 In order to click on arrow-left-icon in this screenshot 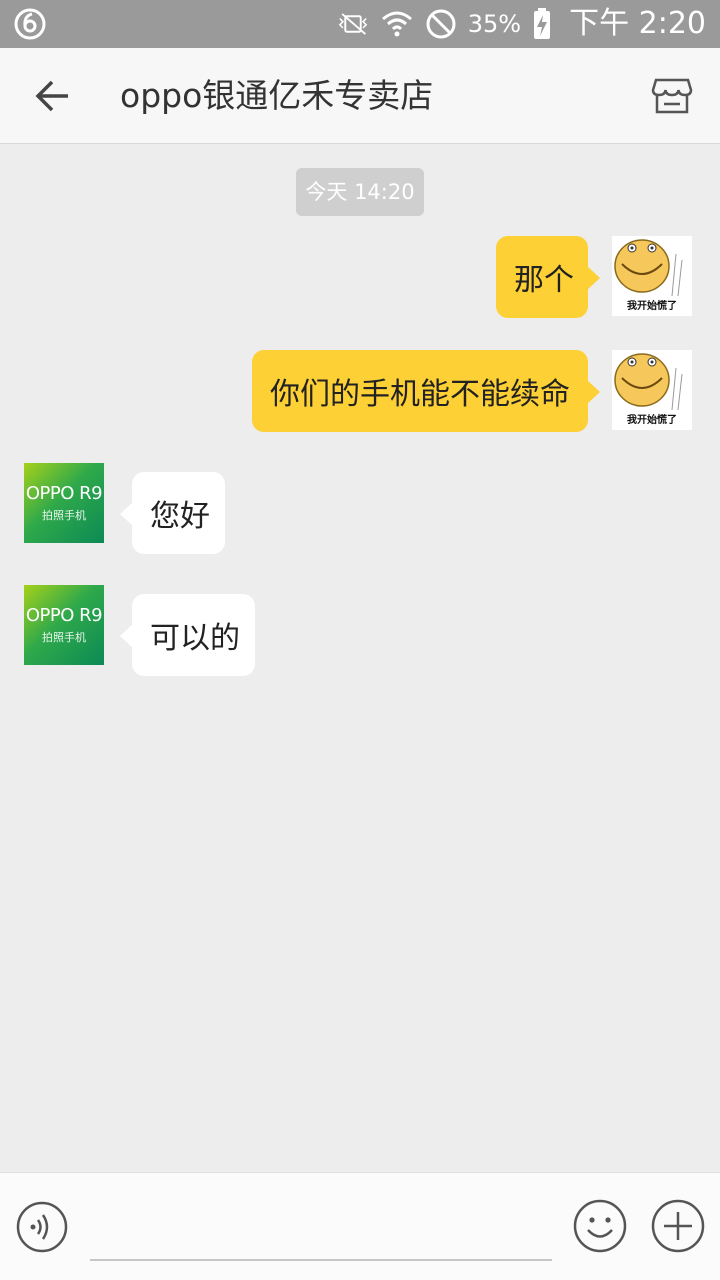, I will do `click(52, 96)`.